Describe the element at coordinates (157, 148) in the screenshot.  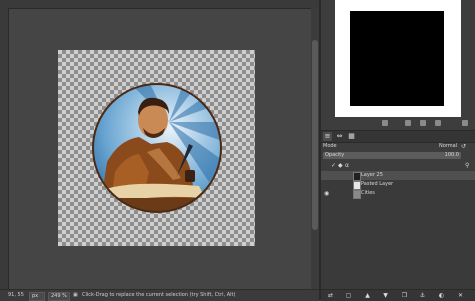
I see `scribe-artwork-image` at that location.